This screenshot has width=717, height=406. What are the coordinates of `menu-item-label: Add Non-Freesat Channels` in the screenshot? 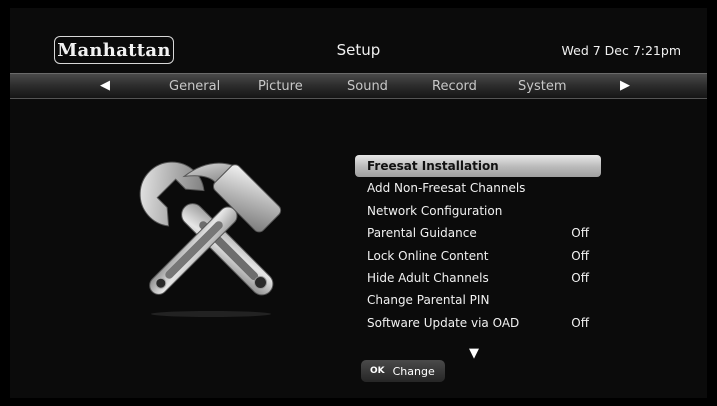 It's located at (446, 188).